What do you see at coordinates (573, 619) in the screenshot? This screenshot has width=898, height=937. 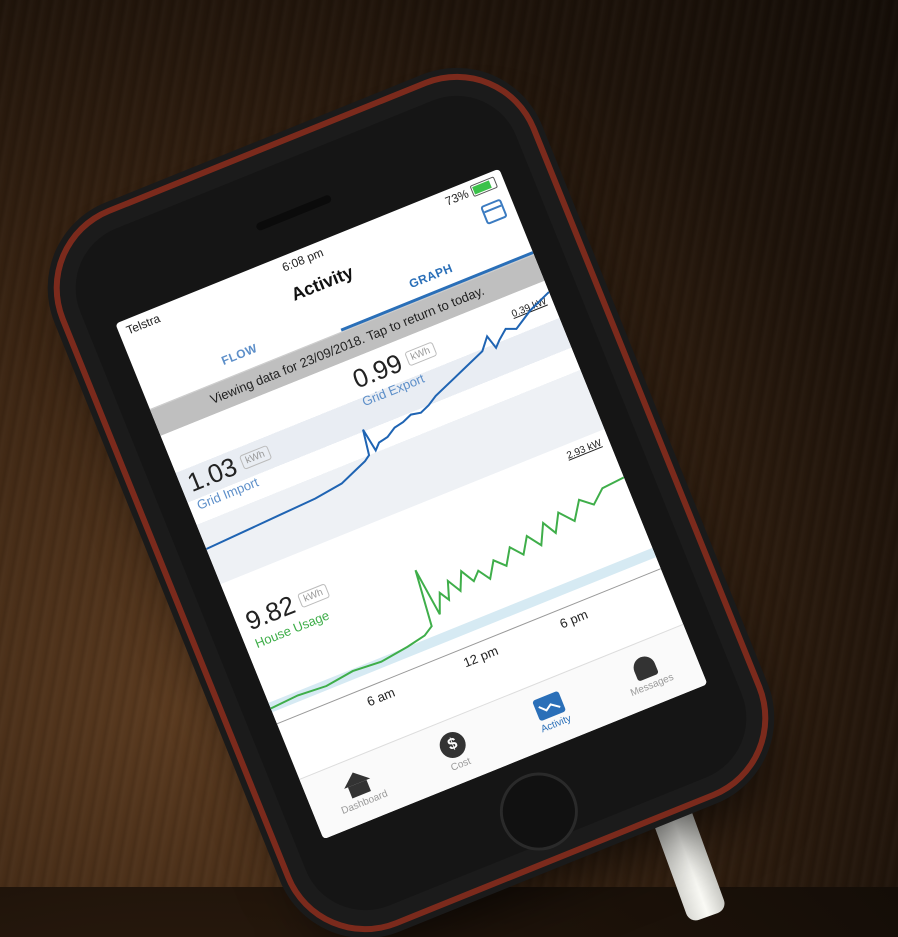 I see `axis-tick-6pm: 6 pm` at bounding box center [573, 619].